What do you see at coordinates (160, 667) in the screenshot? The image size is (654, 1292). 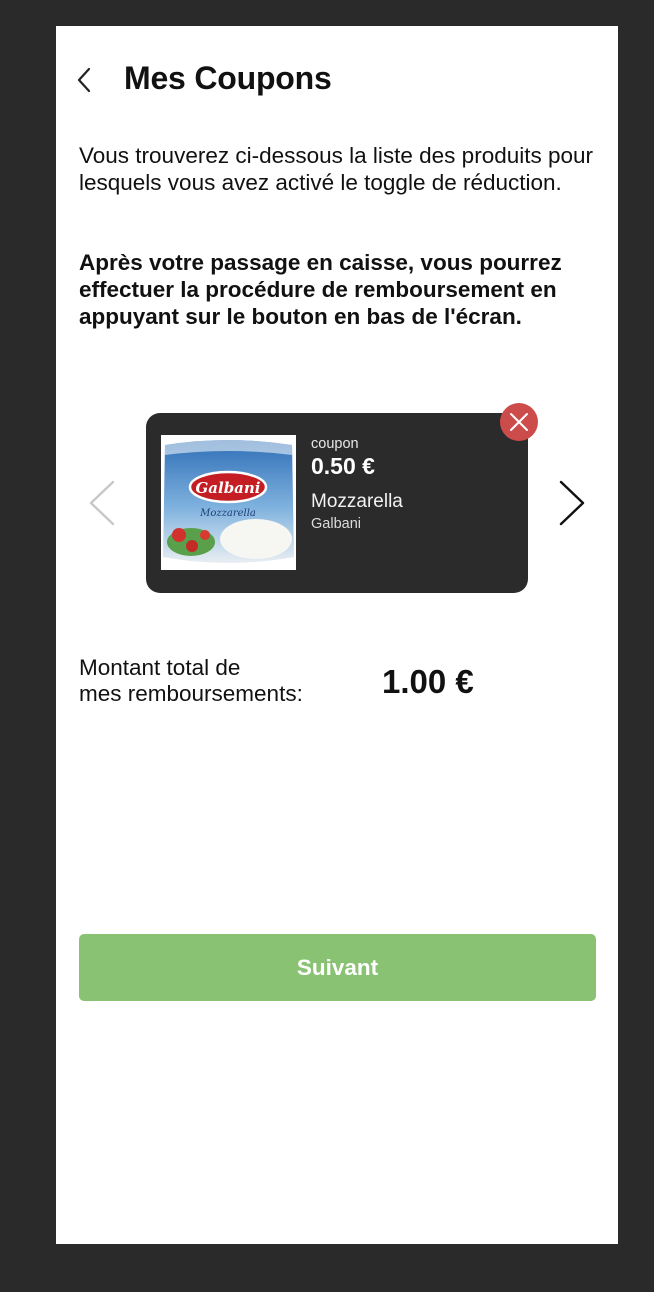 I see `total-label-line1: Montant total de` at bounding box center [160, 667].